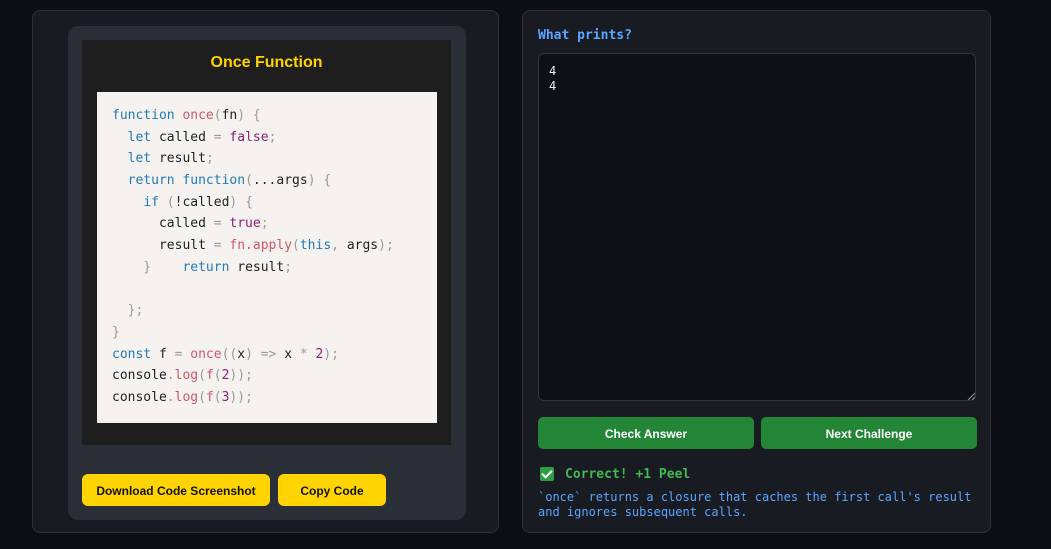  What do you see at coordinates (266, 62) in the screenshot?
I see `challenge-title: Once Function` at bounding box center [266, 62].